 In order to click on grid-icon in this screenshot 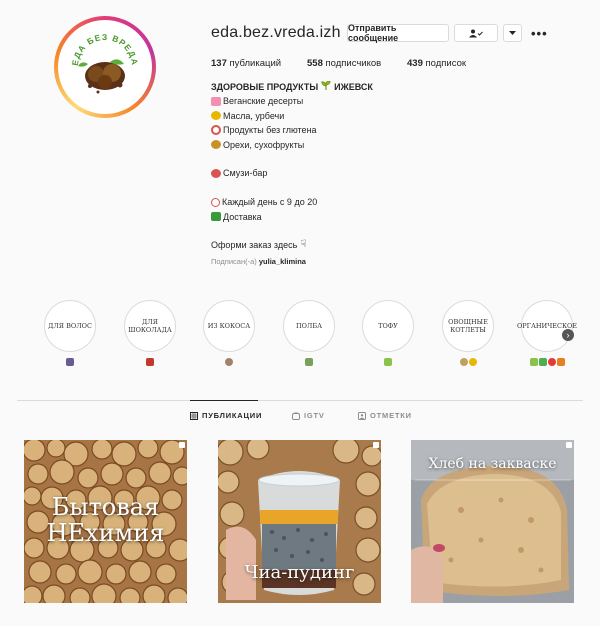, I will do `click(194, 415)`.